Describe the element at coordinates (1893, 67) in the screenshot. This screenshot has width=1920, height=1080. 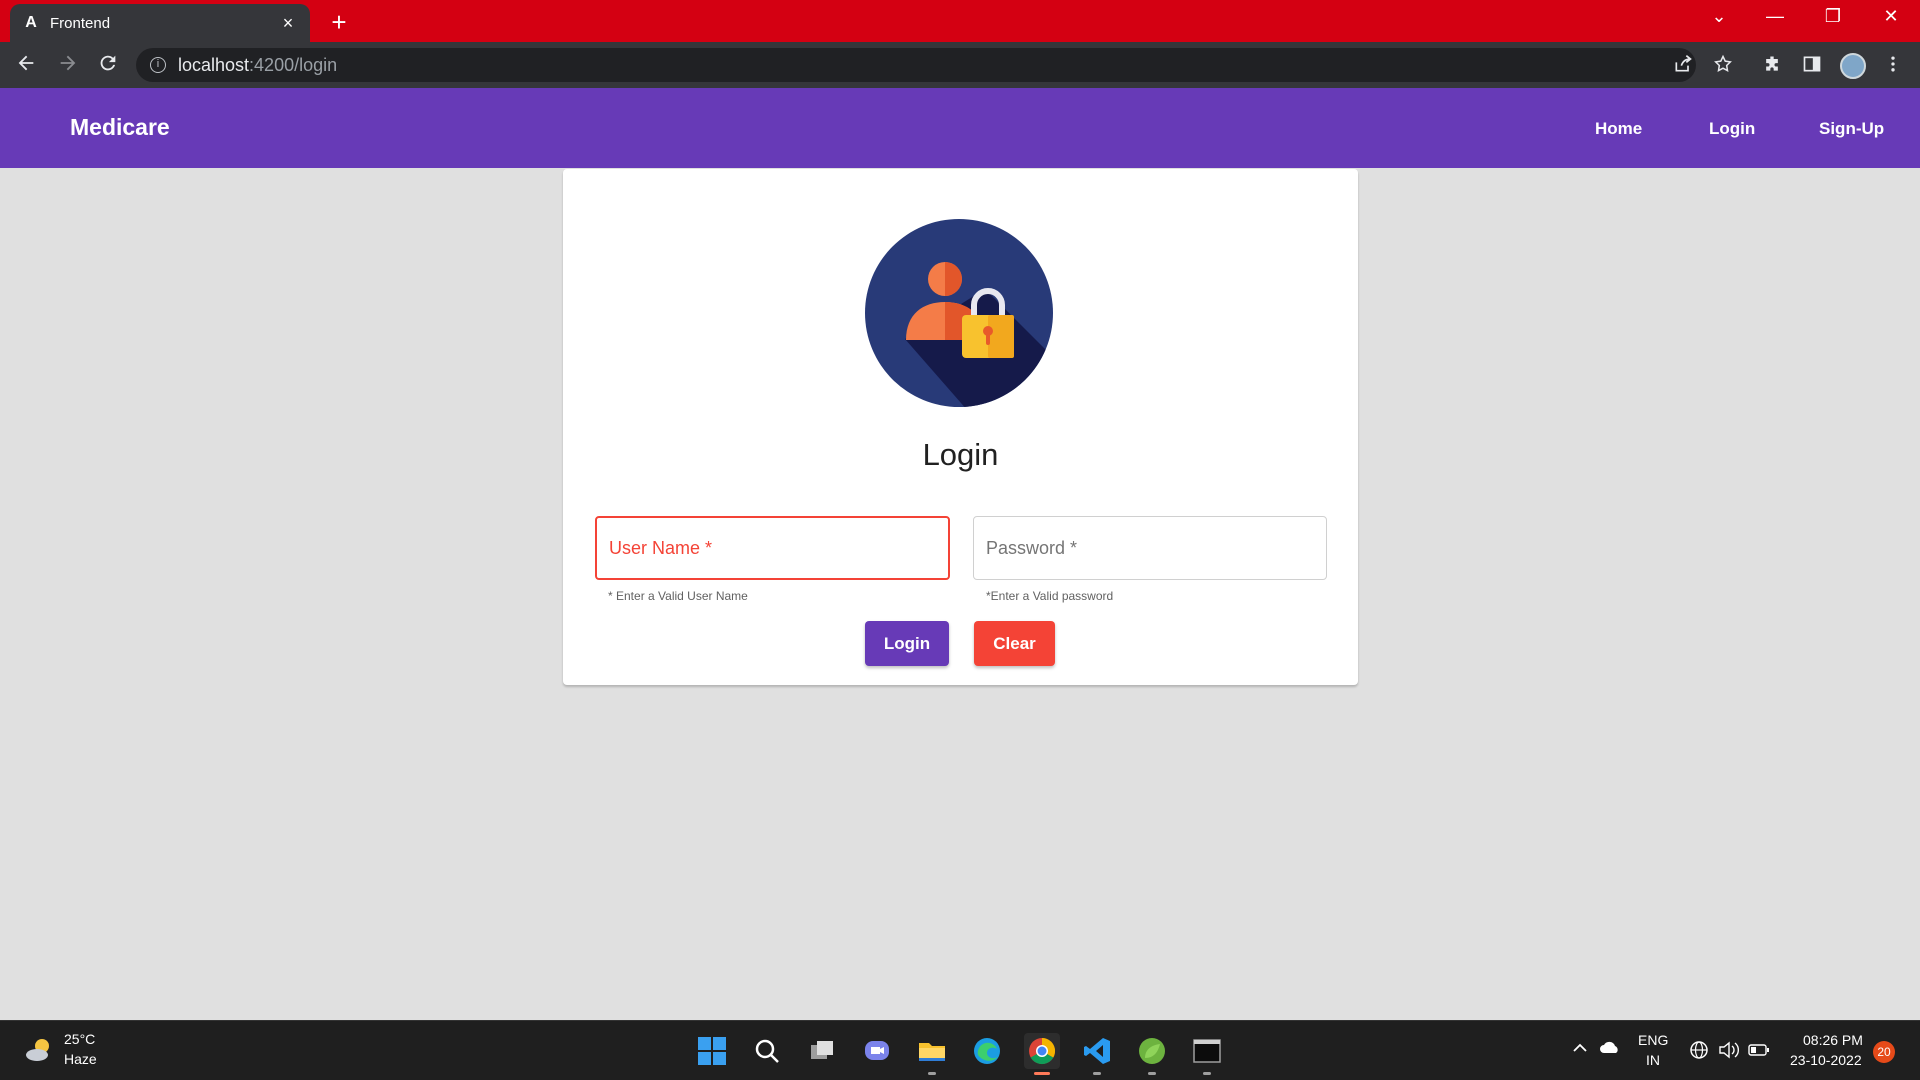
I see `chrome-menu-icon` at that location.